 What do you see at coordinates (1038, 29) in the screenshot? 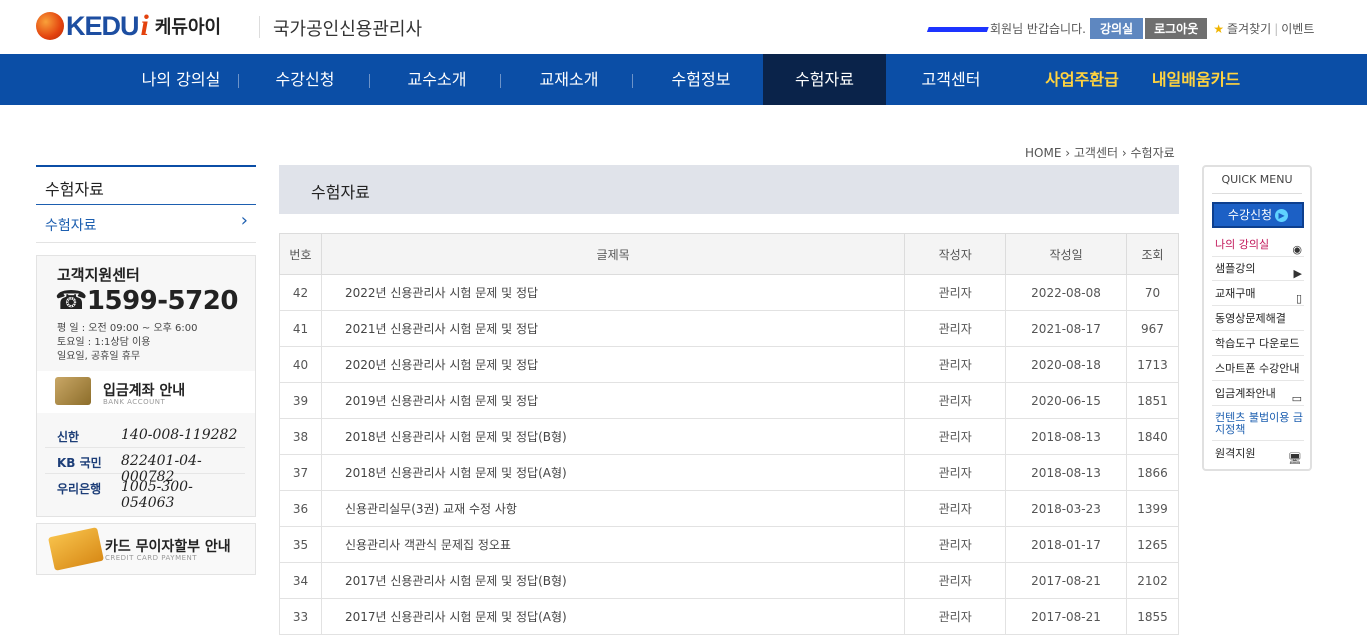
I see `greeting-text: 회원님 반갑습니다.` at bounding box center [1038, 29].